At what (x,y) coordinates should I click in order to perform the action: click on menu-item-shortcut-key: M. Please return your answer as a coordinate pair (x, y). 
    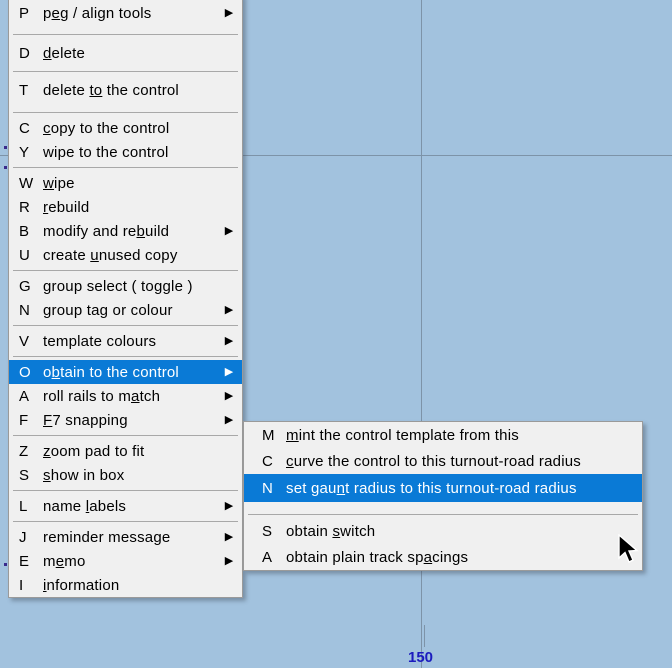
    Looking at the image, I should click on (268, 435).